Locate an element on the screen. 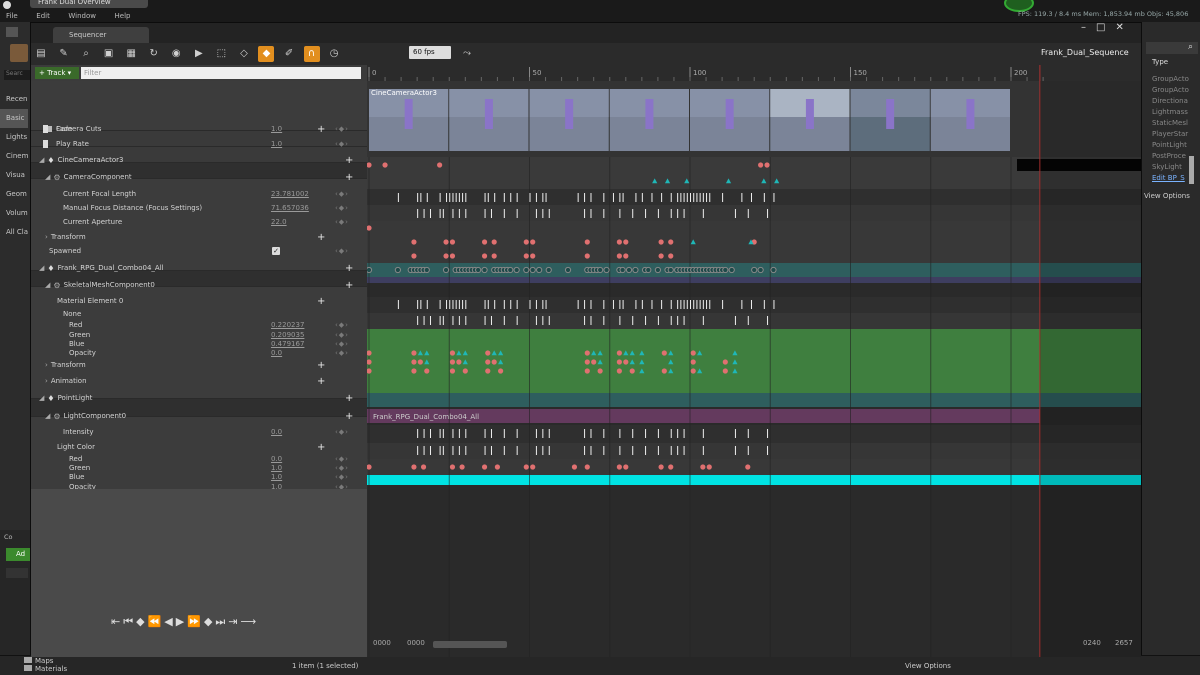 Image resolution: width=1200 pixels, height=675 pixels. outliner-row-link: Edit BP_S is located at coordinates (1170, 178).